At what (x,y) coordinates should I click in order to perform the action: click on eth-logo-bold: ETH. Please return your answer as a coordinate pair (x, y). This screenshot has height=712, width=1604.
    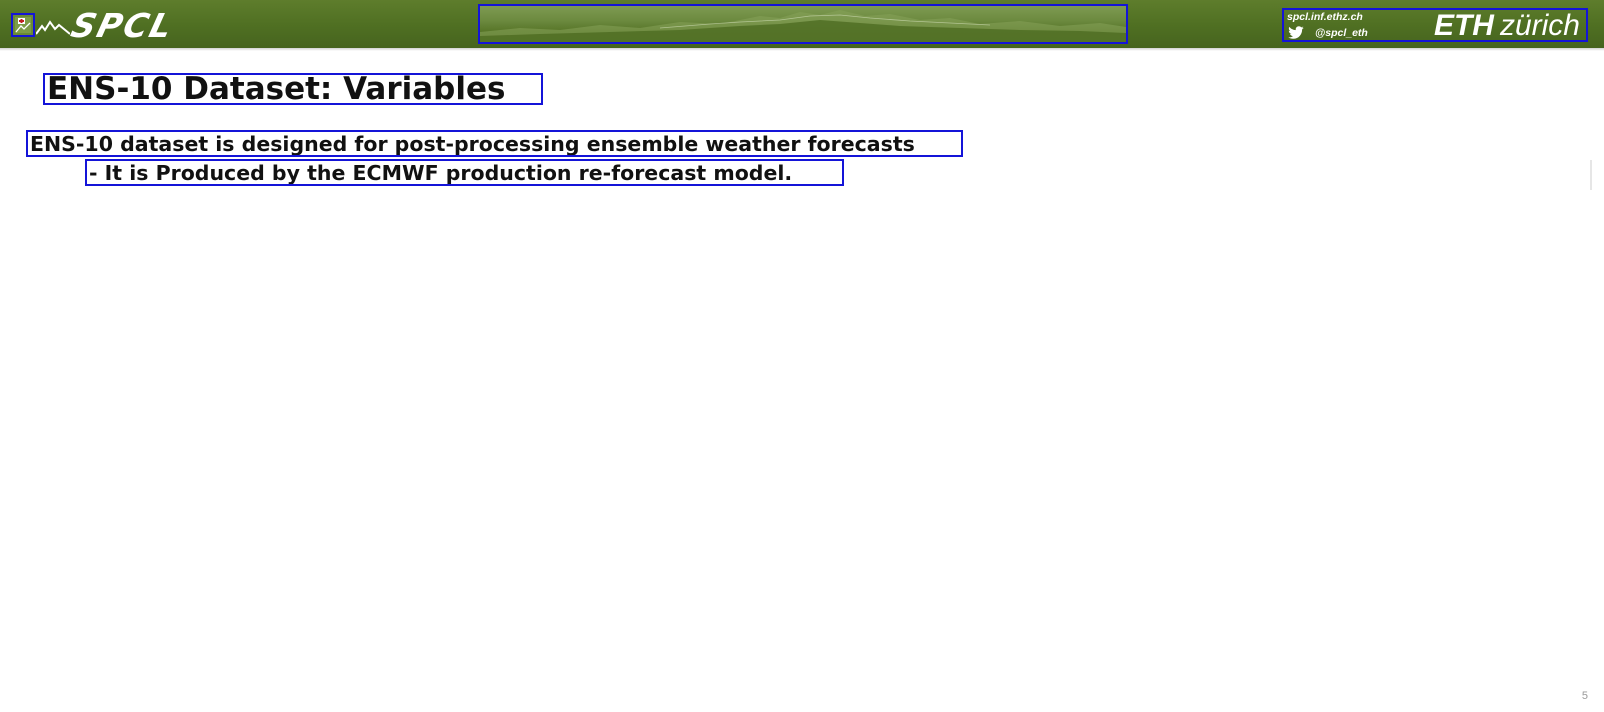
    Looking at the image, I should click on (1463, 25).